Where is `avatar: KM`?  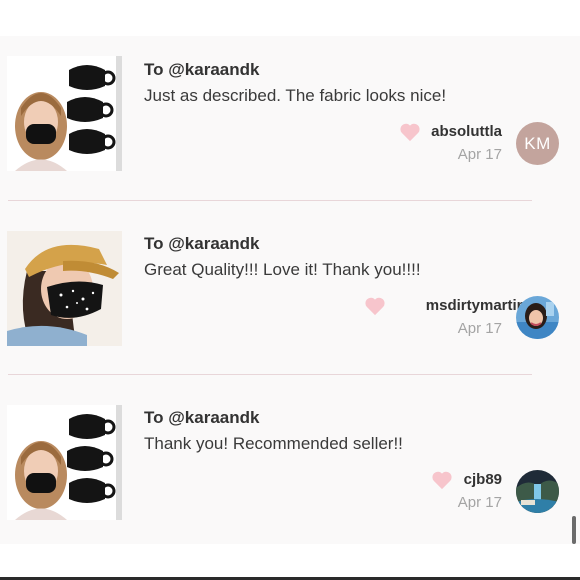 avatar: KM is located at coordinates (537, 143).